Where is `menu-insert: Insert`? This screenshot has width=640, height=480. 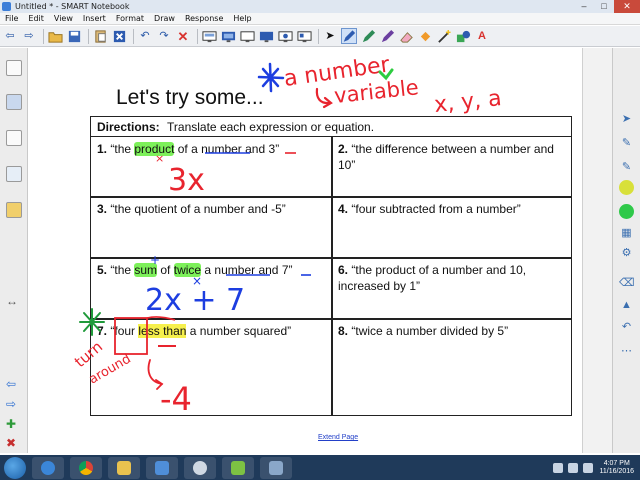
menu-insert: Insert is located at coordinates (94, 18).